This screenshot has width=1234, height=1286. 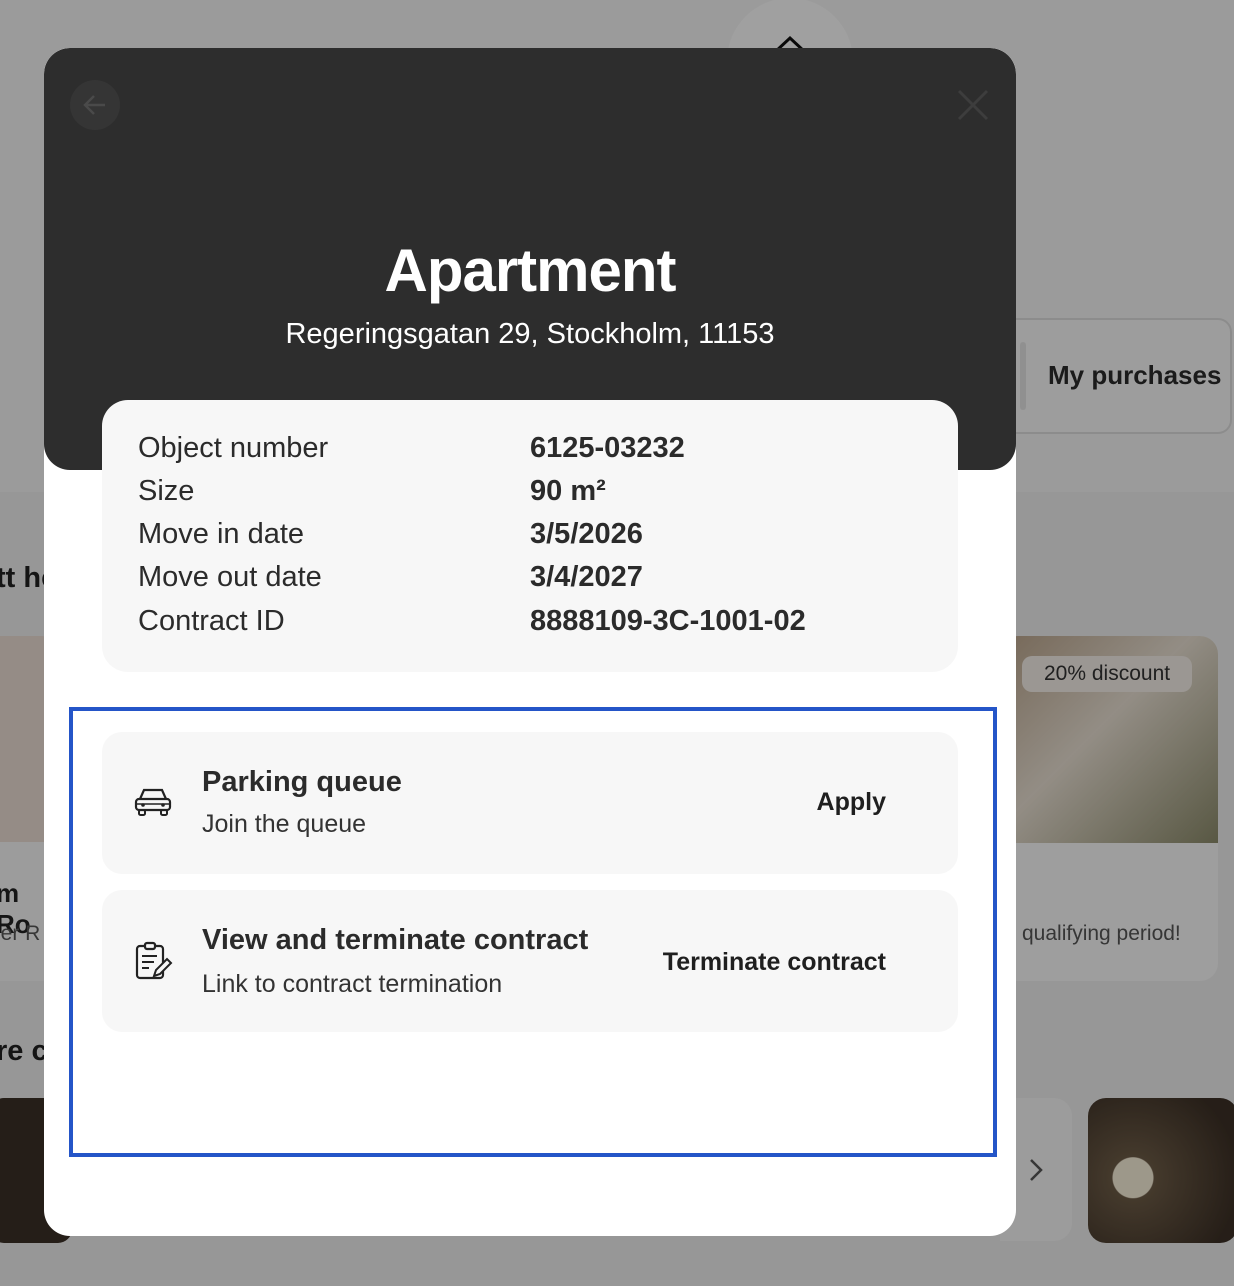 What do you see at coordinates (530, 803) in the screenshot?
I see `parking-queue-card: Parking queue Join the queue Apply` at bounding box center [530, 803].